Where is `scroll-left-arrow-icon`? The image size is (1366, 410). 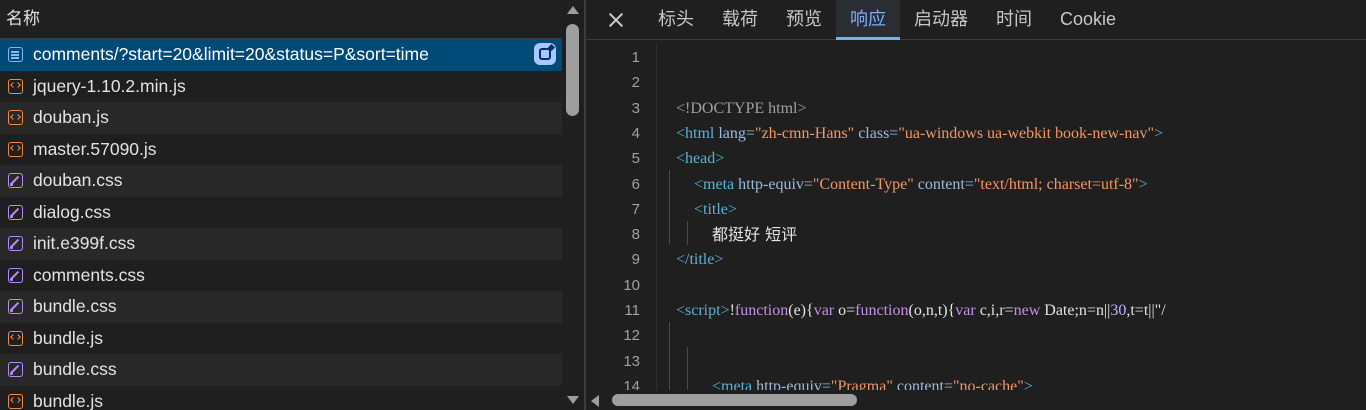
scroll-left-arrow-icon is located at coordinates (595, 401).